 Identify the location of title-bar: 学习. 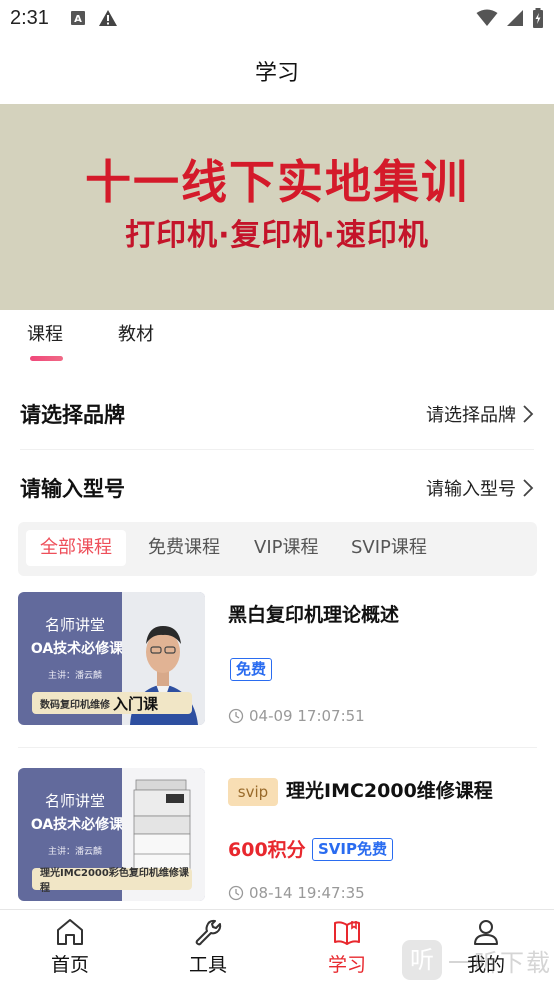
(277, 71).